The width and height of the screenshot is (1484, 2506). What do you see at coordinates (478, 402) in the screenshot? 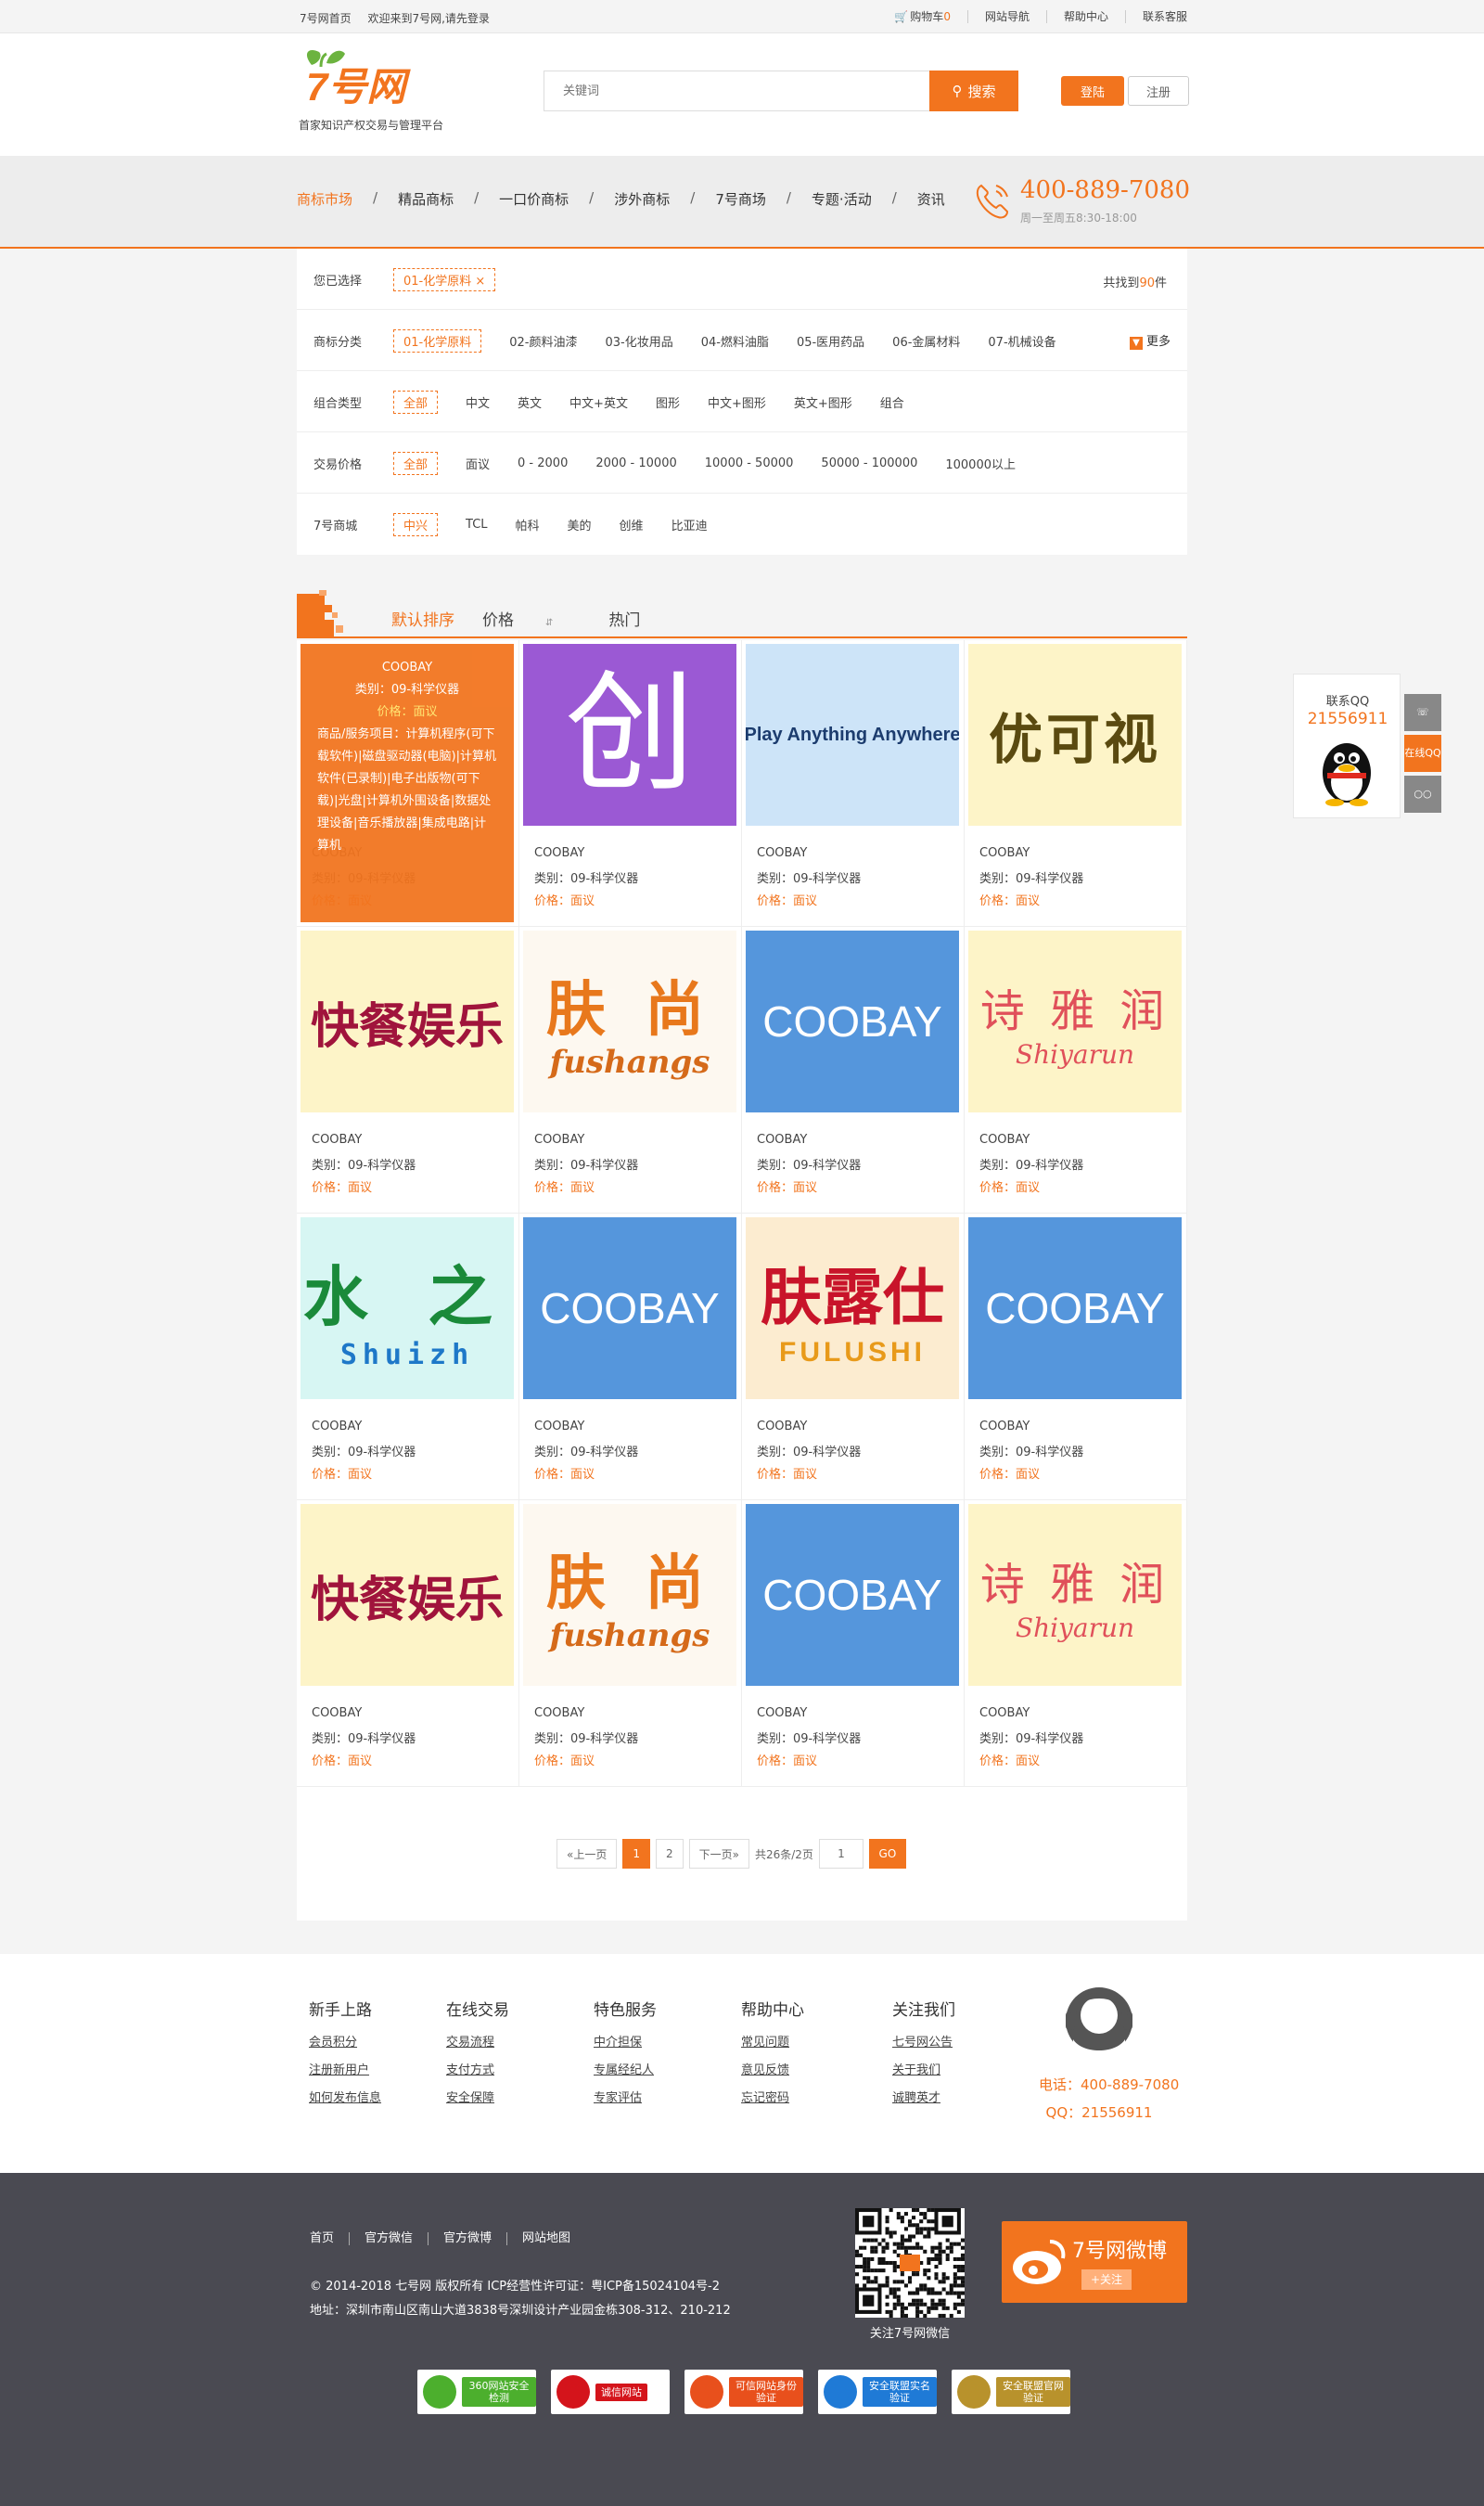
I see `filter-option: 中文` at bounding box center [478, 402].